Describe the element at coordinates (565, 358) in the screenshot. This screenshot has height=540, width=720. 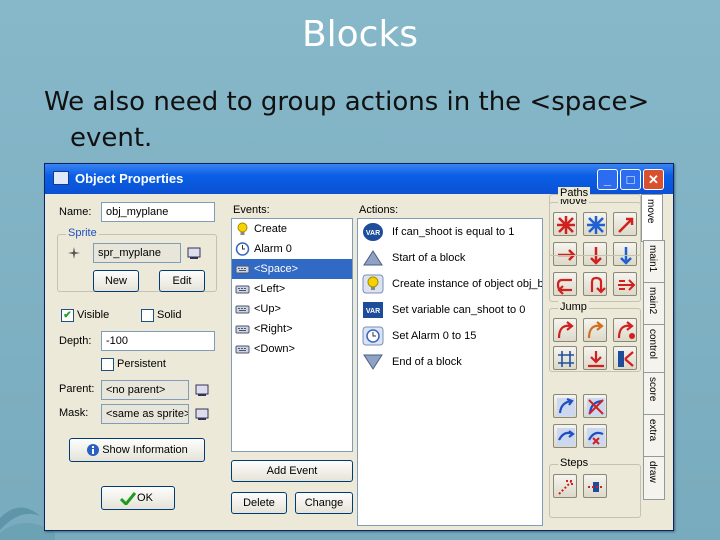
I see `align-to-grid-button` at that location.